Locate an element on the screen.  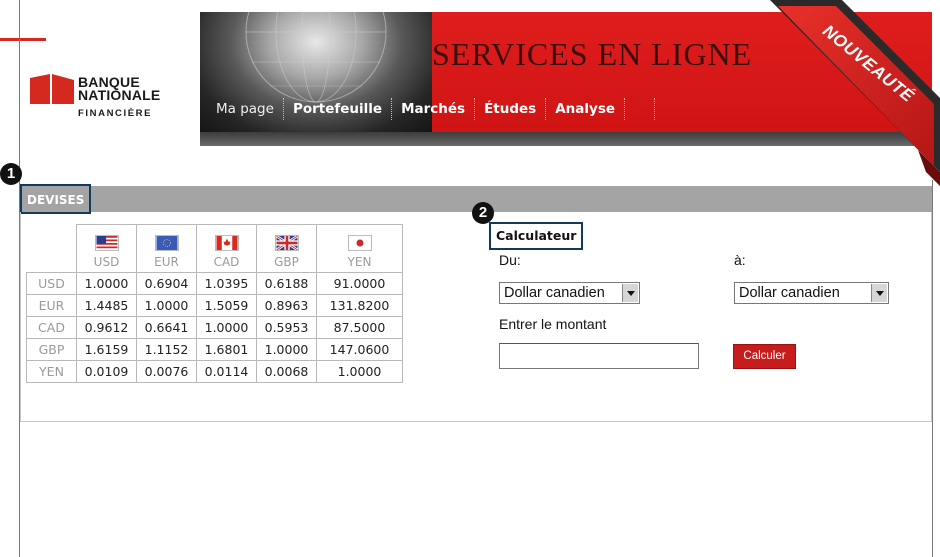
rate-cell: 0.0109 is located at coordinates (106, 371).